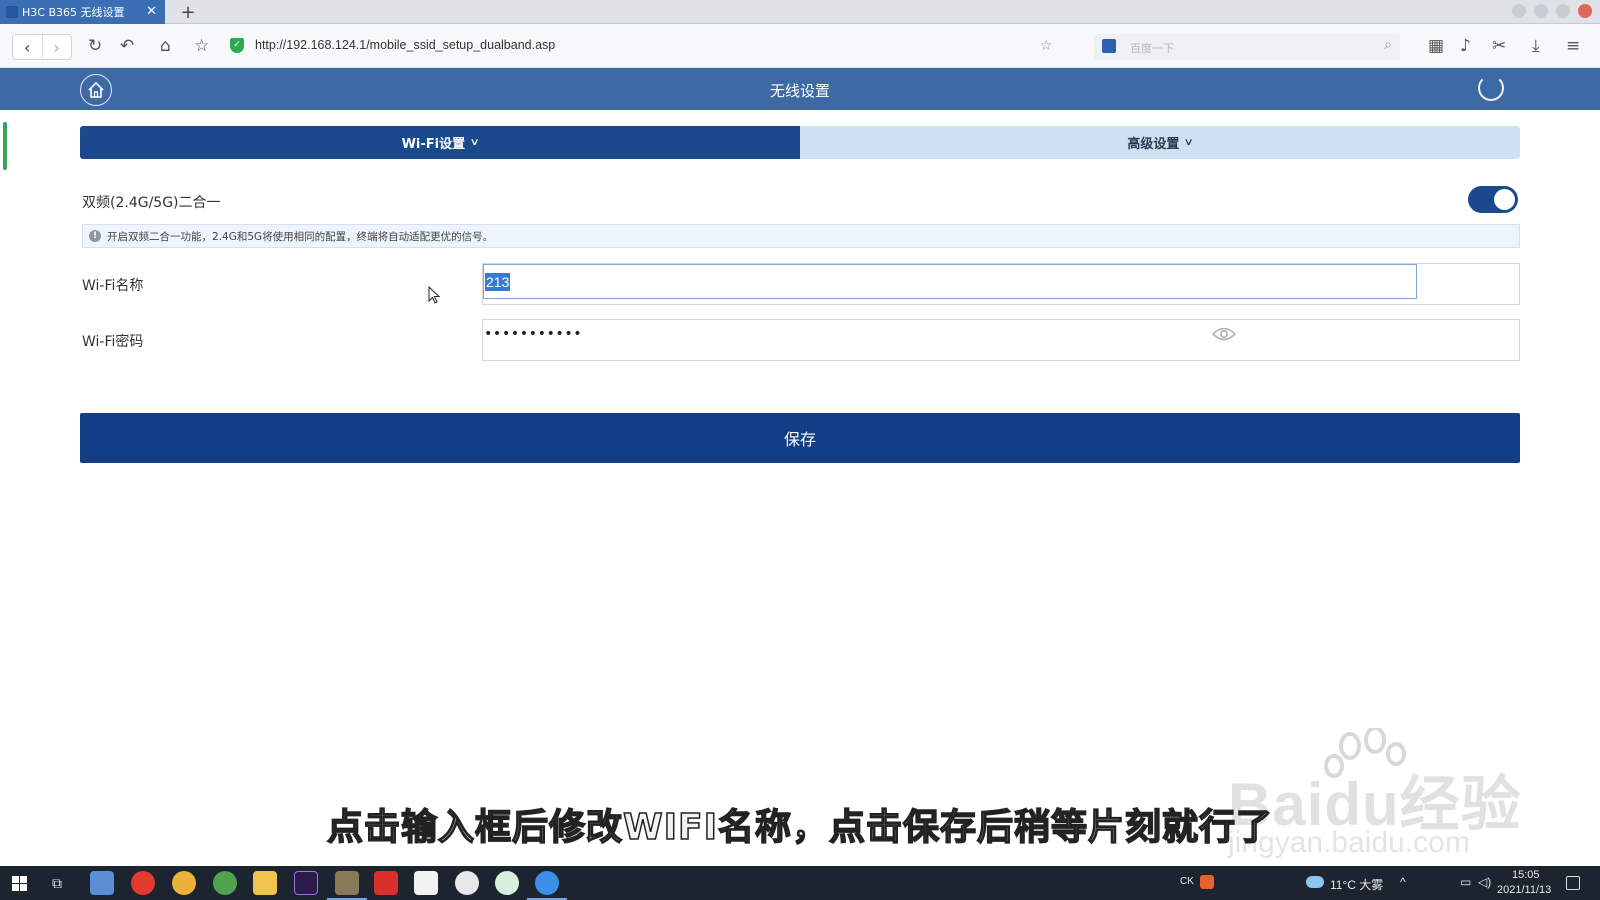 Image resolution: width=1600 pixels, height=900 pixels. What do you see at coordinates (1563, 11) in the screenshot?
I see `restore-icon` at bounding box center [1563, 11].